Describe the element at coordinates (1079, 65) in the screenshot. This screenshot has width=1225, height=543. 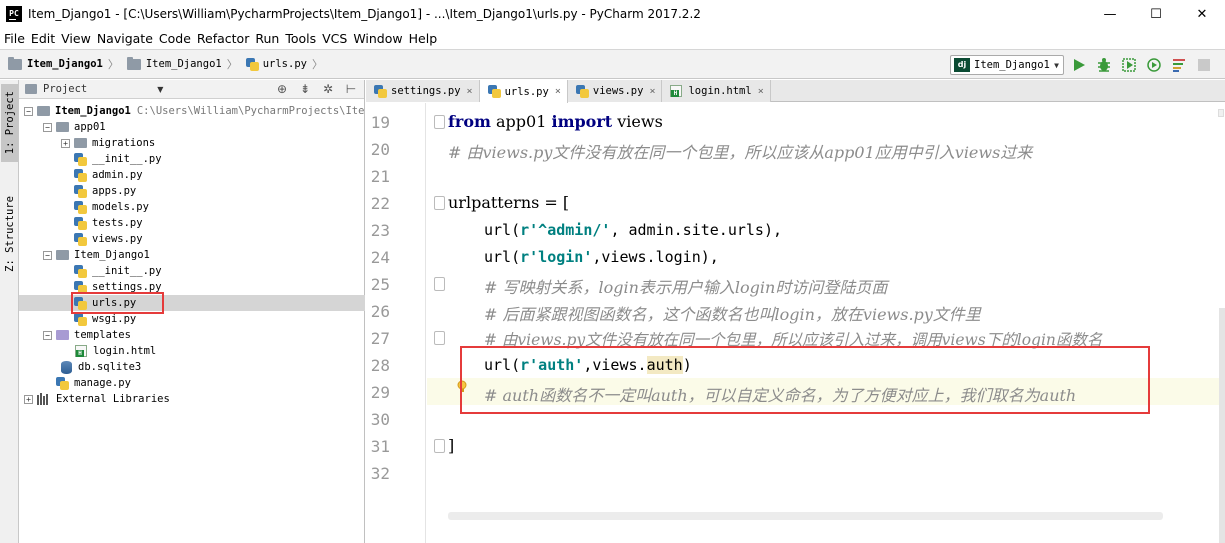
I see `run-icon` at that location.